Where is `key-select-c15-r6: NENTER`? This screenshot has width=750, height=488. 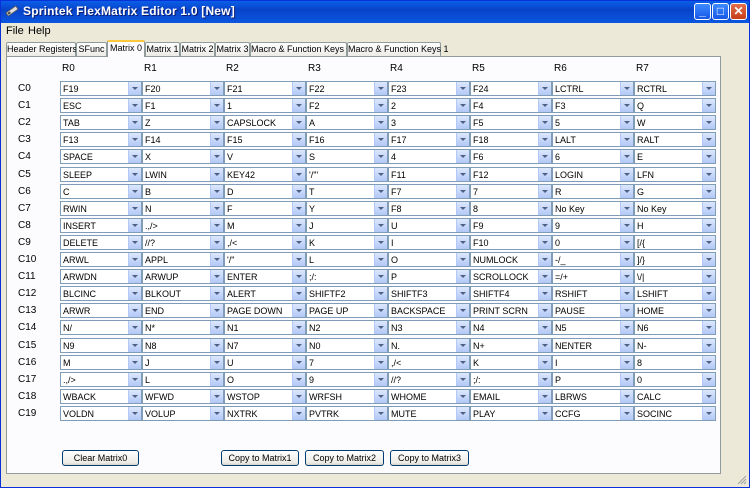 key-select-c15-r6: NENTER is located at coordinates (593, 345).